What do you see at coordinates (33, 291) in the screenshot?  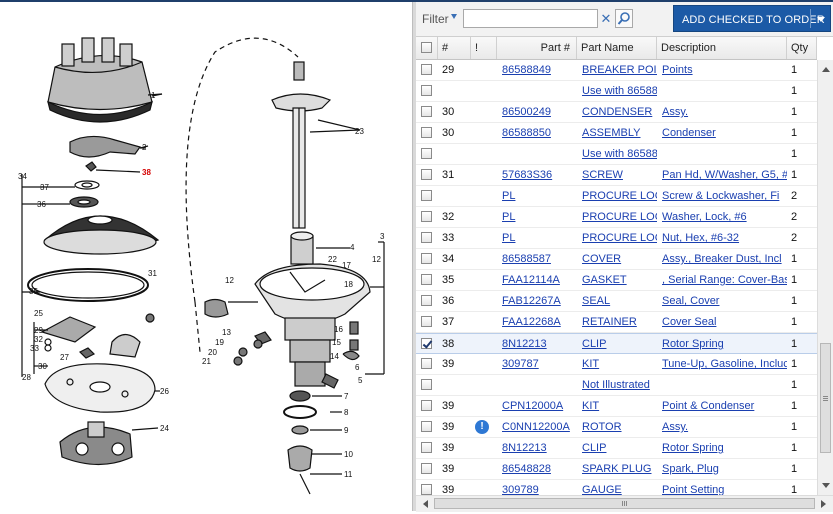 I see `callout-35: 35` at bounding box center [33, 291].